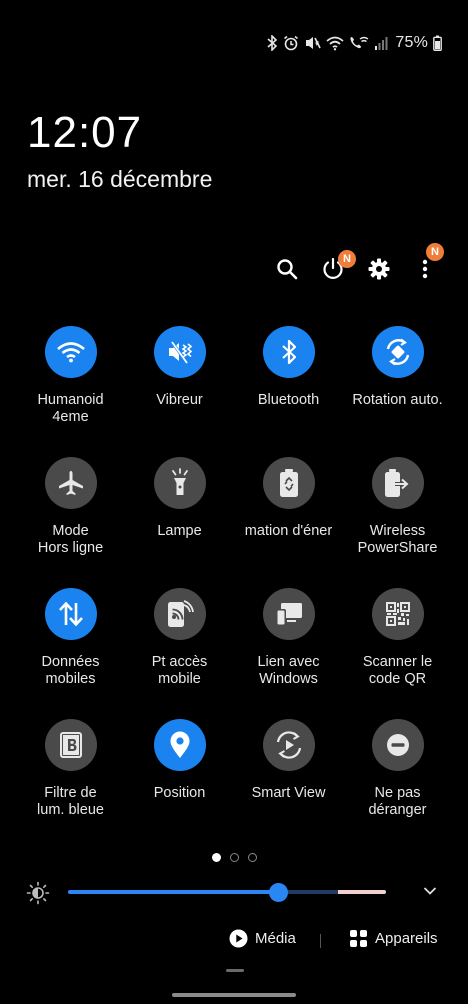 Image resolution: width=468 pixels, height=1004 pixels. I want to click on more-notification-badge: N, so click(435, 252).